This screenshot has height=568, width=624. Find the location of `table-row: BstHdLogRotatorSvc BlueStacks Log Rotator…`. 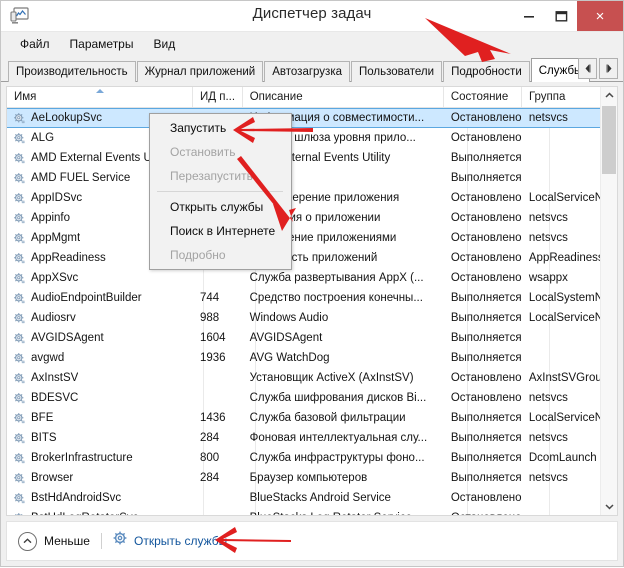

table-row: BstHdLogRotatorSvc BlueStacks Log Rotator… is located at coordinates (312, 511).